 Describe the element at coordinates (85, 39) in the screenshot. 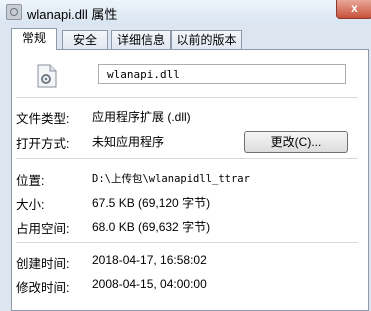

I see `tab-security: 安全` at that location.